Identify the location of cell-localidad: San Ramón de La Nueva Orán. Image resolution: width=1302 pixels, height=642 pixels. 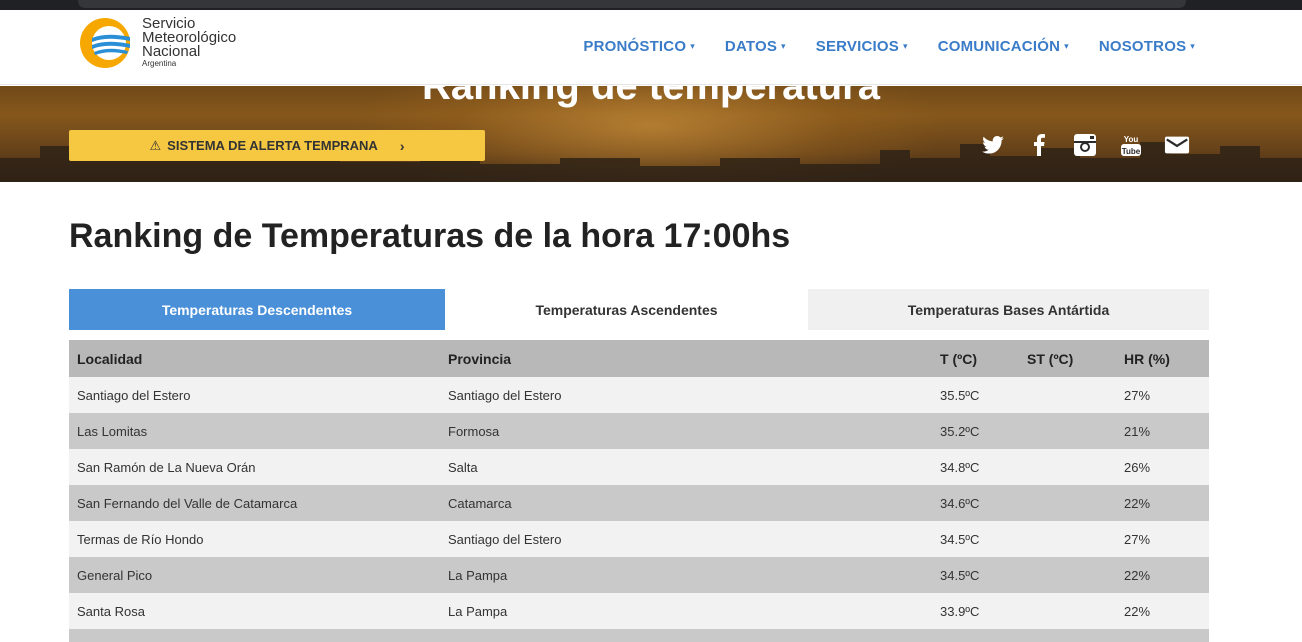
(166, 467).